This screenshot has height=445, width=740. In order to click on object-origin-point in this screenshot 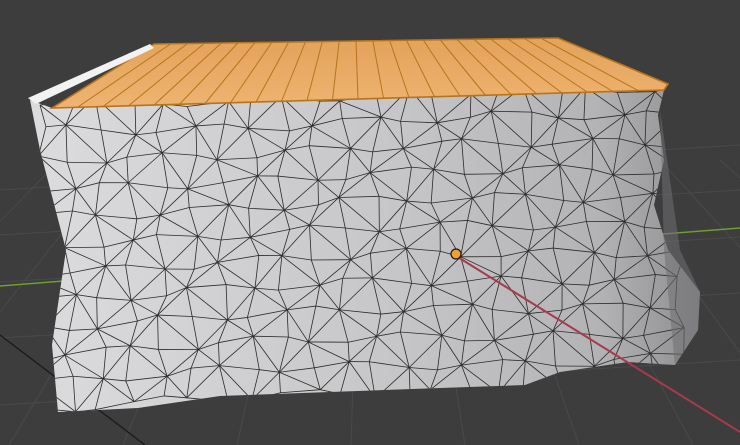, I will do `click(456, 254)`.